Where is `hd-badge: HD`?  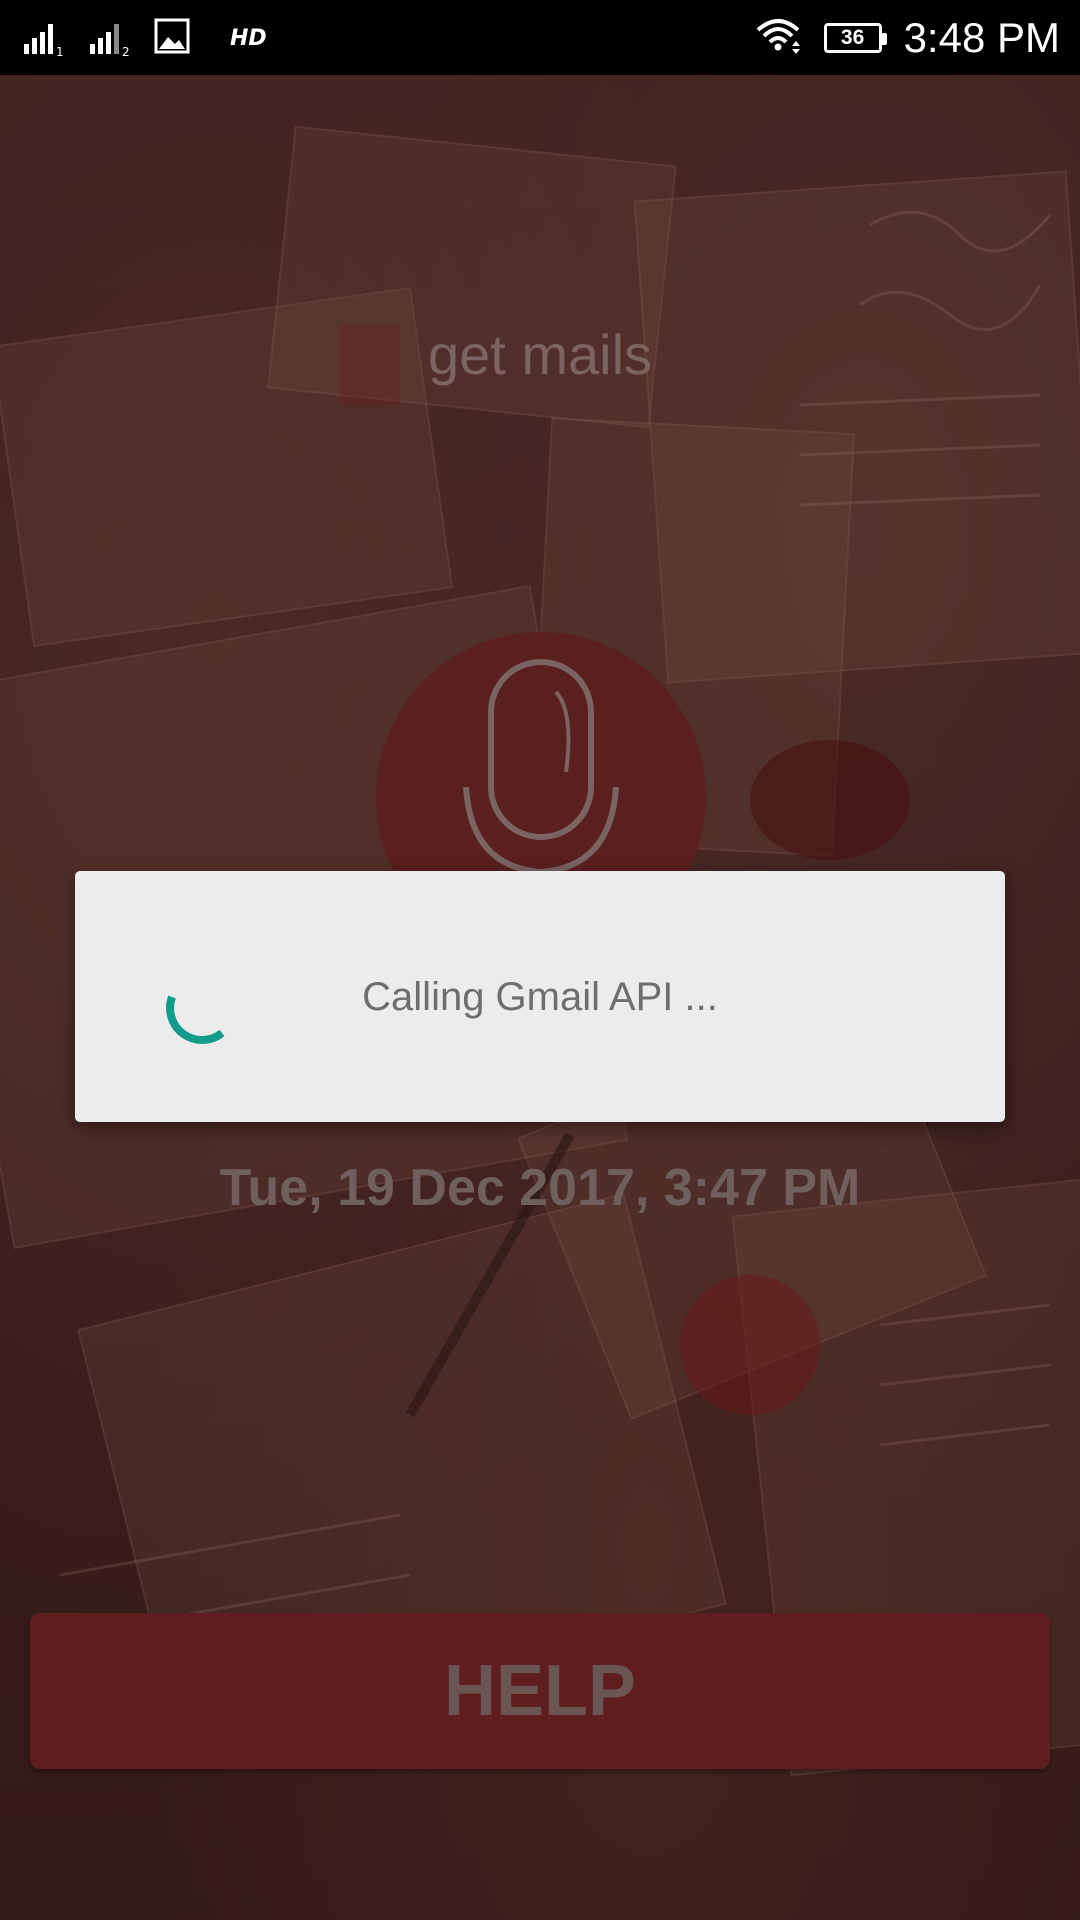
hd-badge: HD is located at coordinates (248, 38).